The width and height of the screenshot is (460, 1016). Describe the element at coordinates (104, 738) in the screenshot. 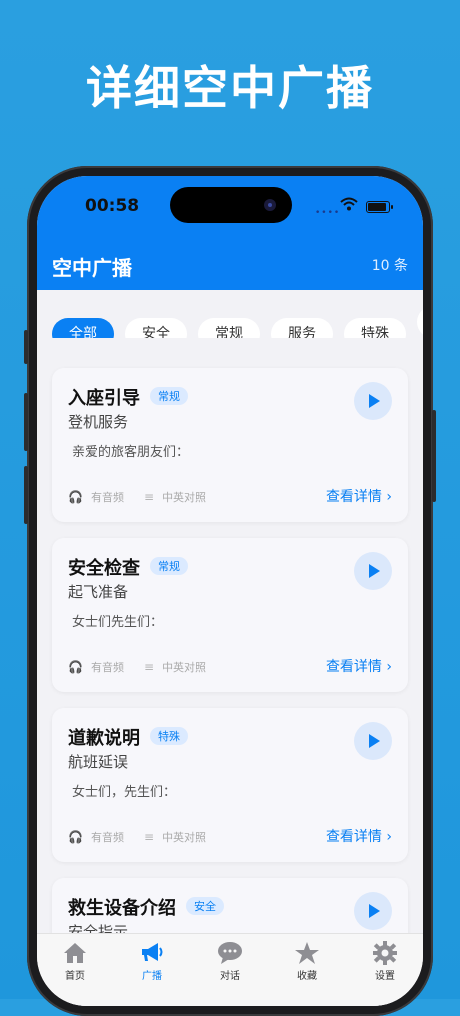

I see `card-title: 道歉说明` at that location.